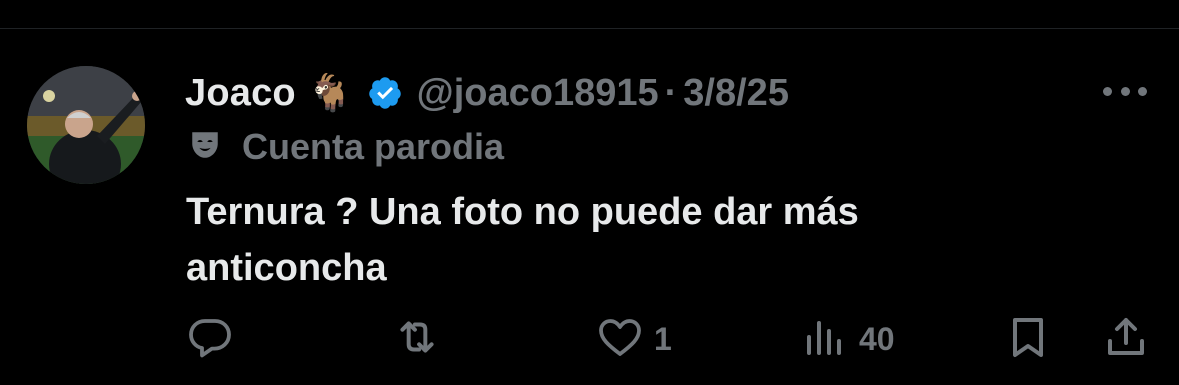 This screenshot has width=1179, height=385. What do you see at coordinates (663, 338) in the screenshot?
I see `like-count: 1` at bounding box center [663, 338].